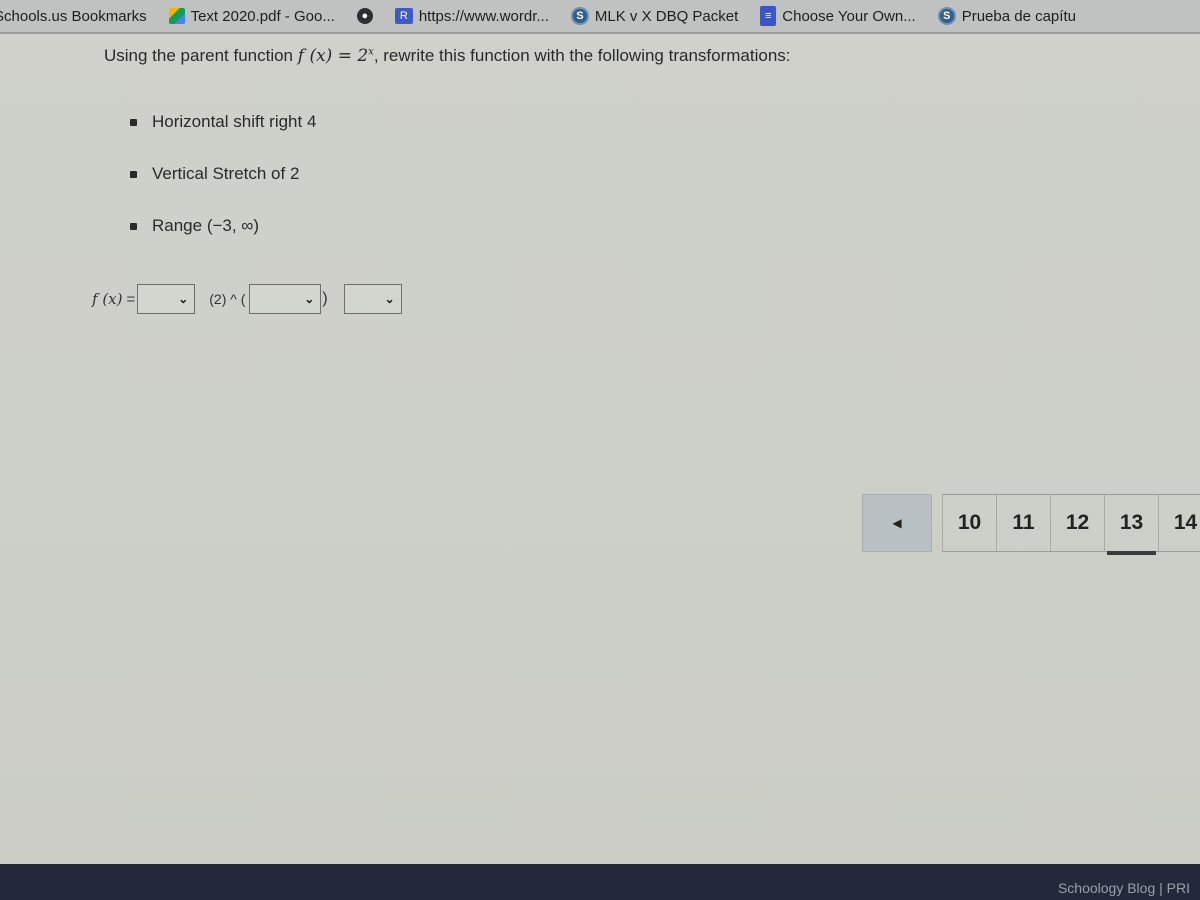 This screenshot has height=900, width=1200. I want to click on page-12: 12, so click(1077, 523).